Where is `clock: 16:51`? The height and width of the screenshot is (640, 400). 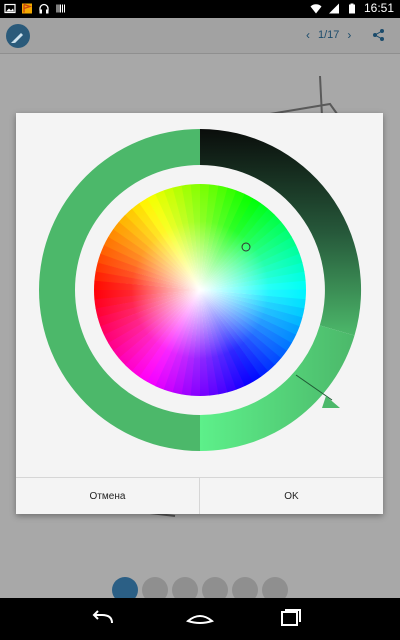 clock: 16:51 is located at coordinates (378, 8).